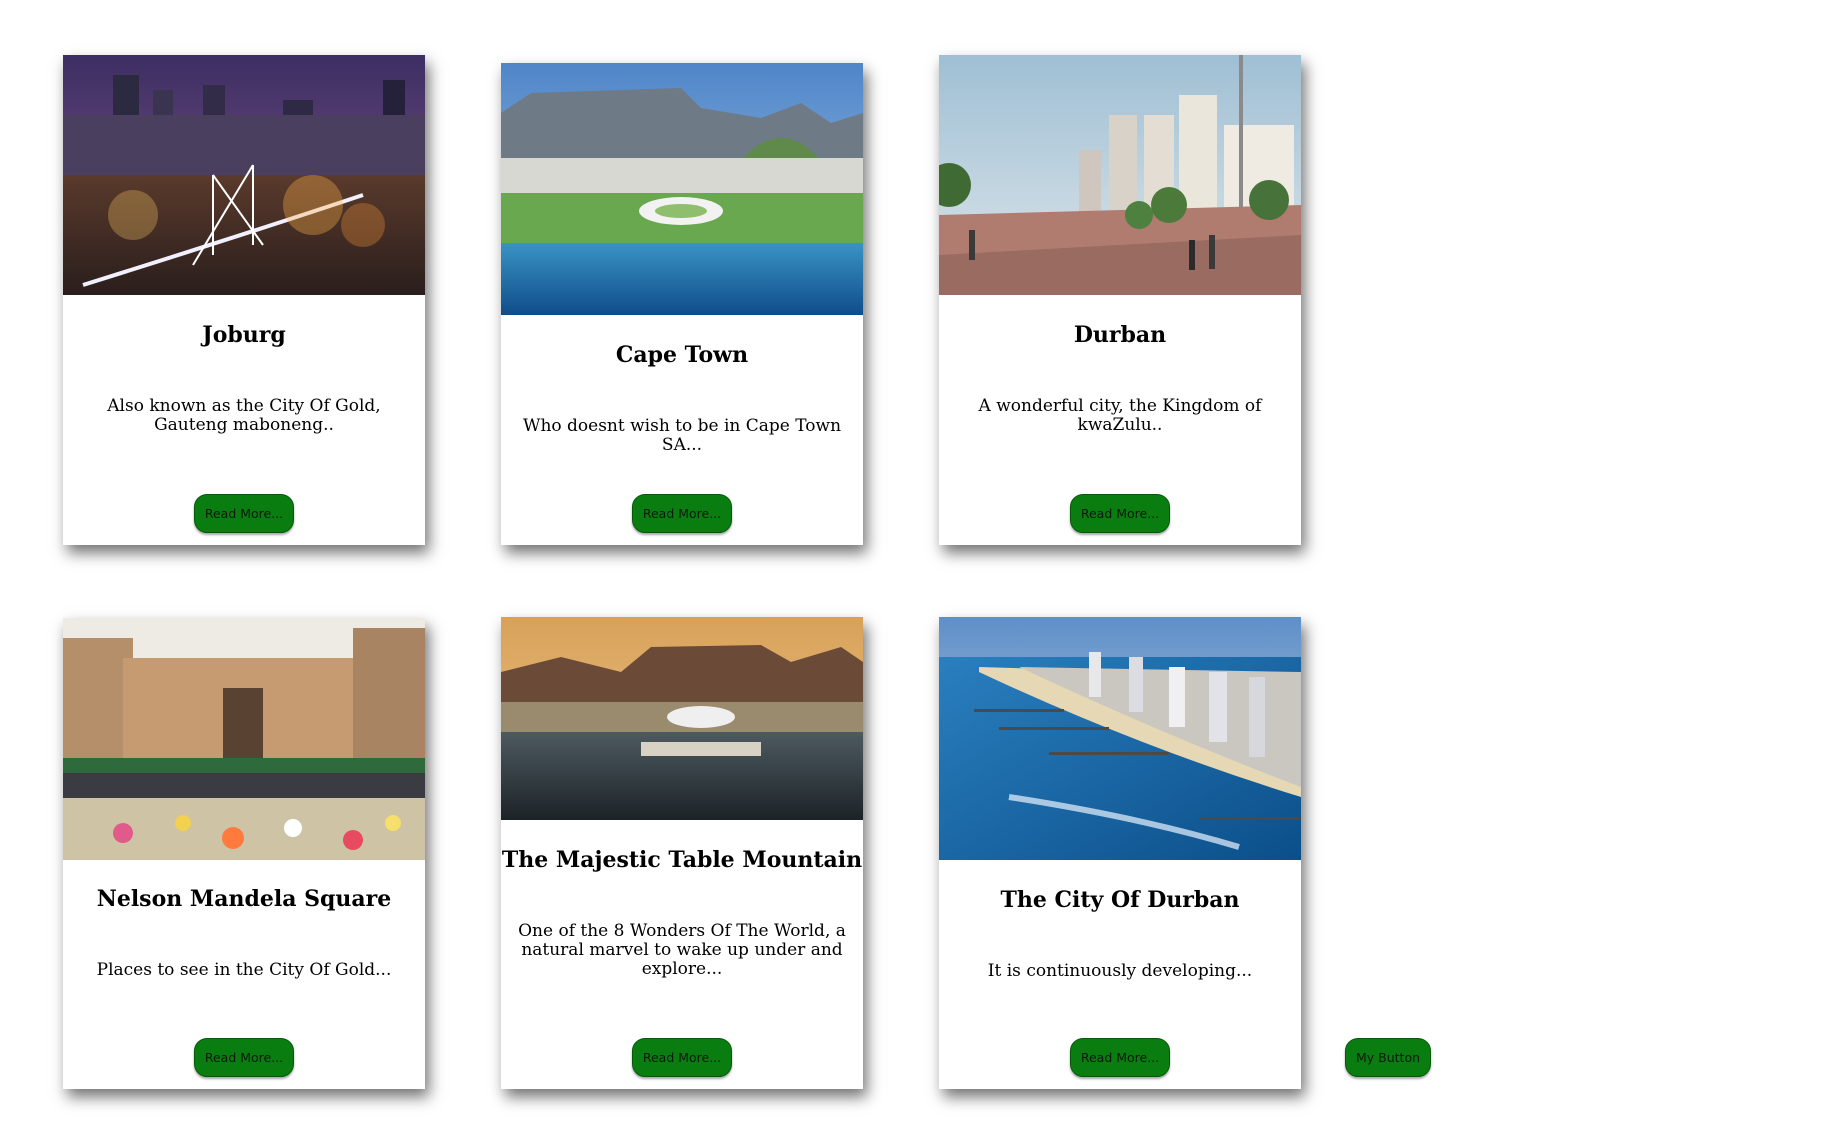 The image size is (1836, 1129). What do you see at coordinates (244, 739) in the screenshot?
I see `nelson-mandela-square-image` at bounding box center [244, 739].